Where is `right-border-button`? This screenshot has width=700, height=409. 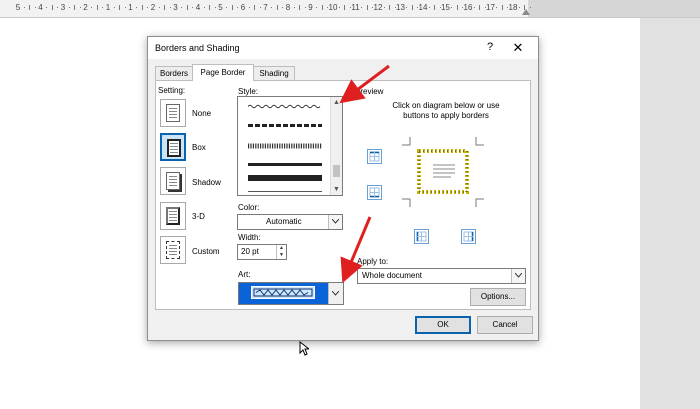
right-border-button is located at coordinates (468, 236).